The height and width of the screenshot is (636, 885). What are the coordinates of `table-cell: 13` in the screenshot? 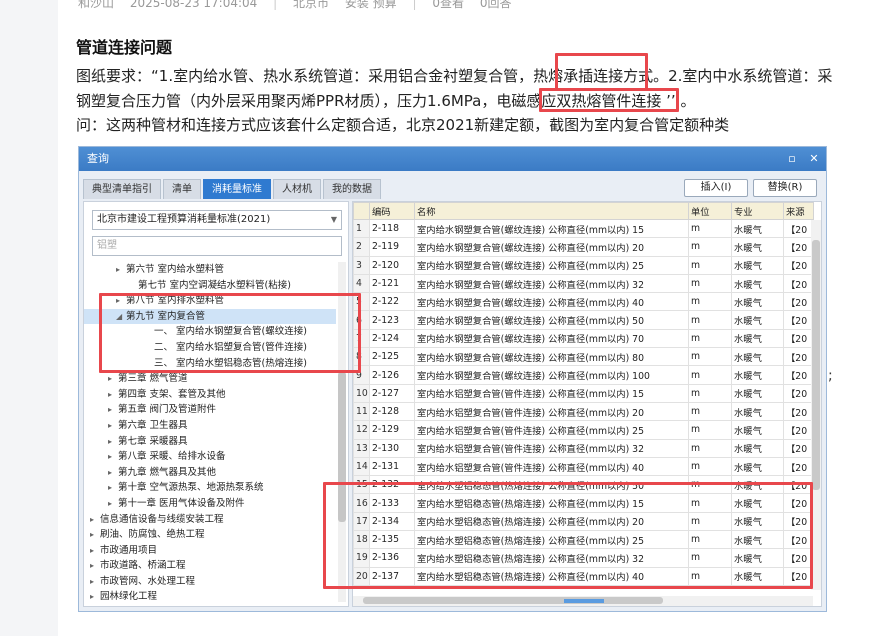 It's located at (361, 448).